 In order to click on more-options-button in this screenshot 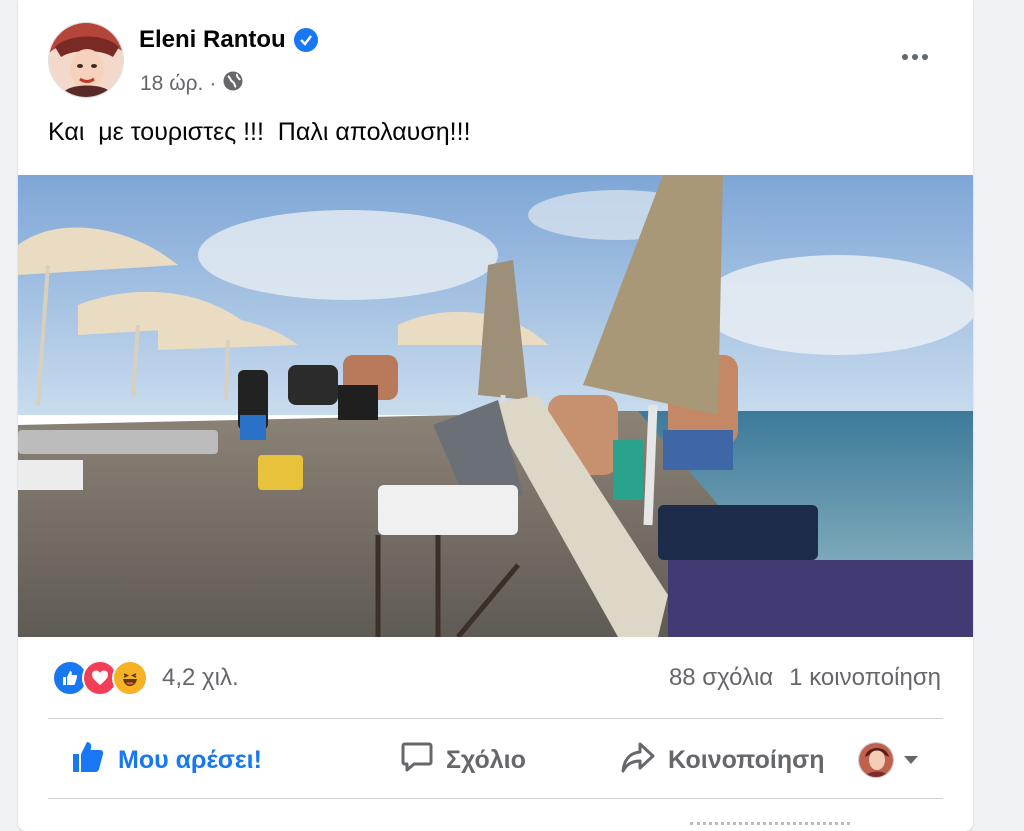, I will do `click(915, 57)`.